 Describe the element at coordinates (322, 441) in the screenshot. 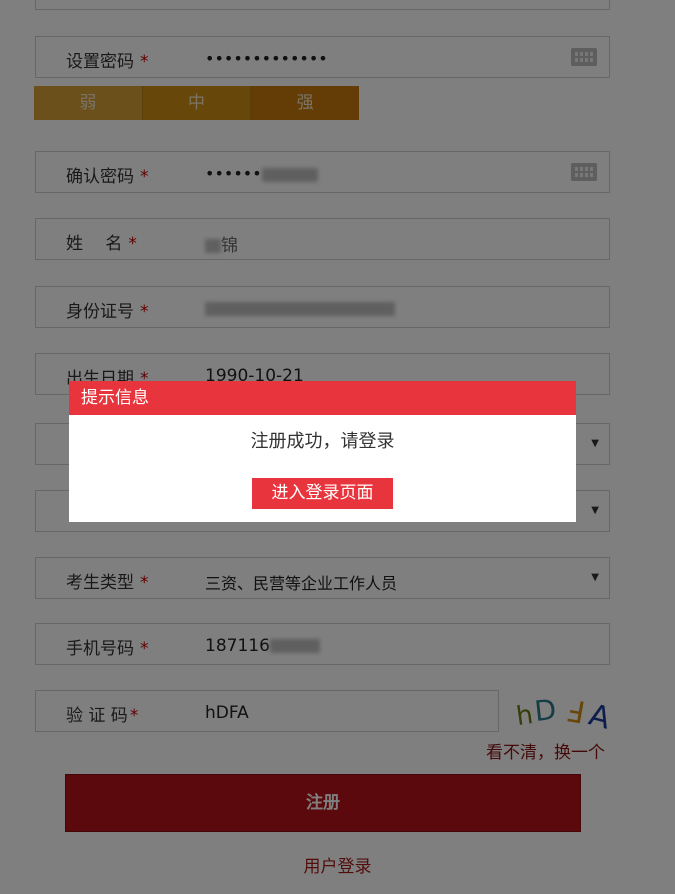

I see `modal-message: 注册成功，请登录` at that location.